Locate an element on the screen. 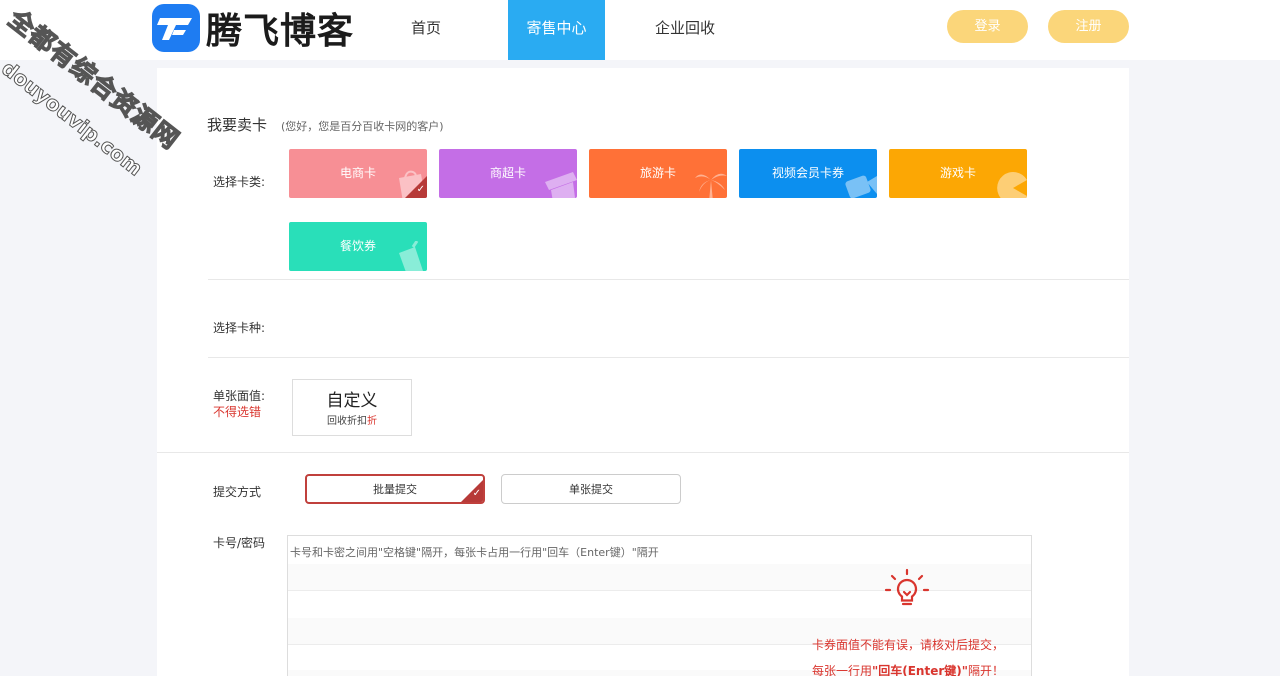  category-card-dining: 餐饮券 is located at coordinates (358, 246).